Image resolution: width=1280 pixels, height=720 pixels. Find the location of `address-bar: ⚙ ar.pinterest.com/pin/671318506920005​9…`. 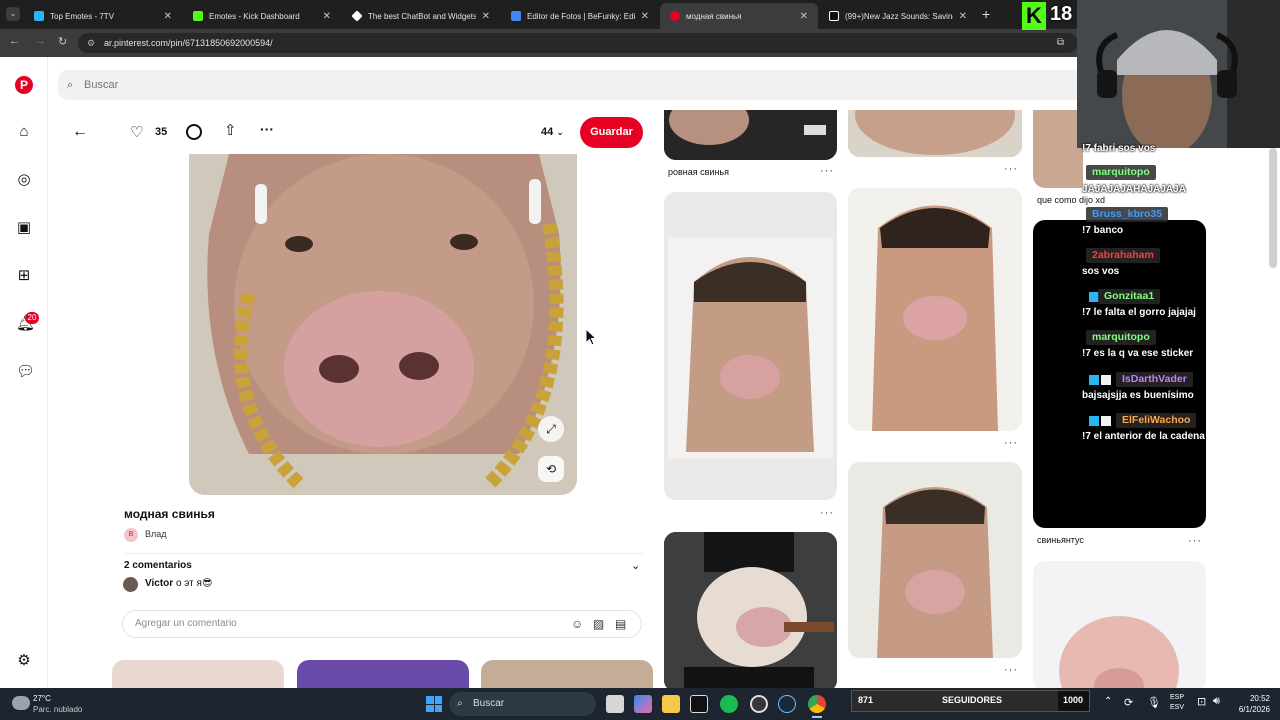

address-bar: ⚙ ar.pinterest.com/pin/671318506920005​9… is located at coordinates (578, 43).